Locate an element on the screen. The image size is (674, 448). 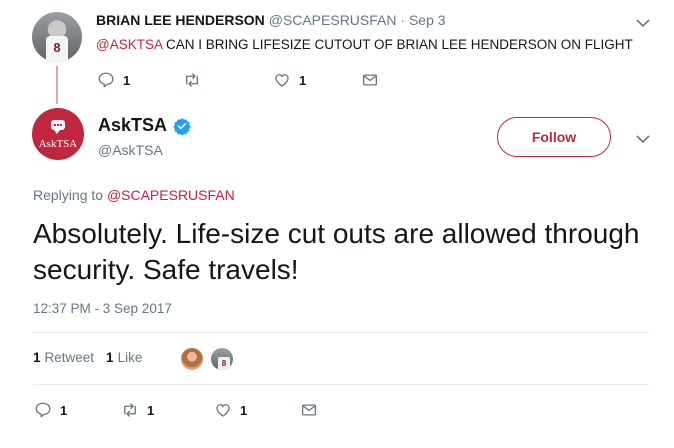
parent-author-name: BRIAN LEE HENDERSON is located at coordinates (180, 20).